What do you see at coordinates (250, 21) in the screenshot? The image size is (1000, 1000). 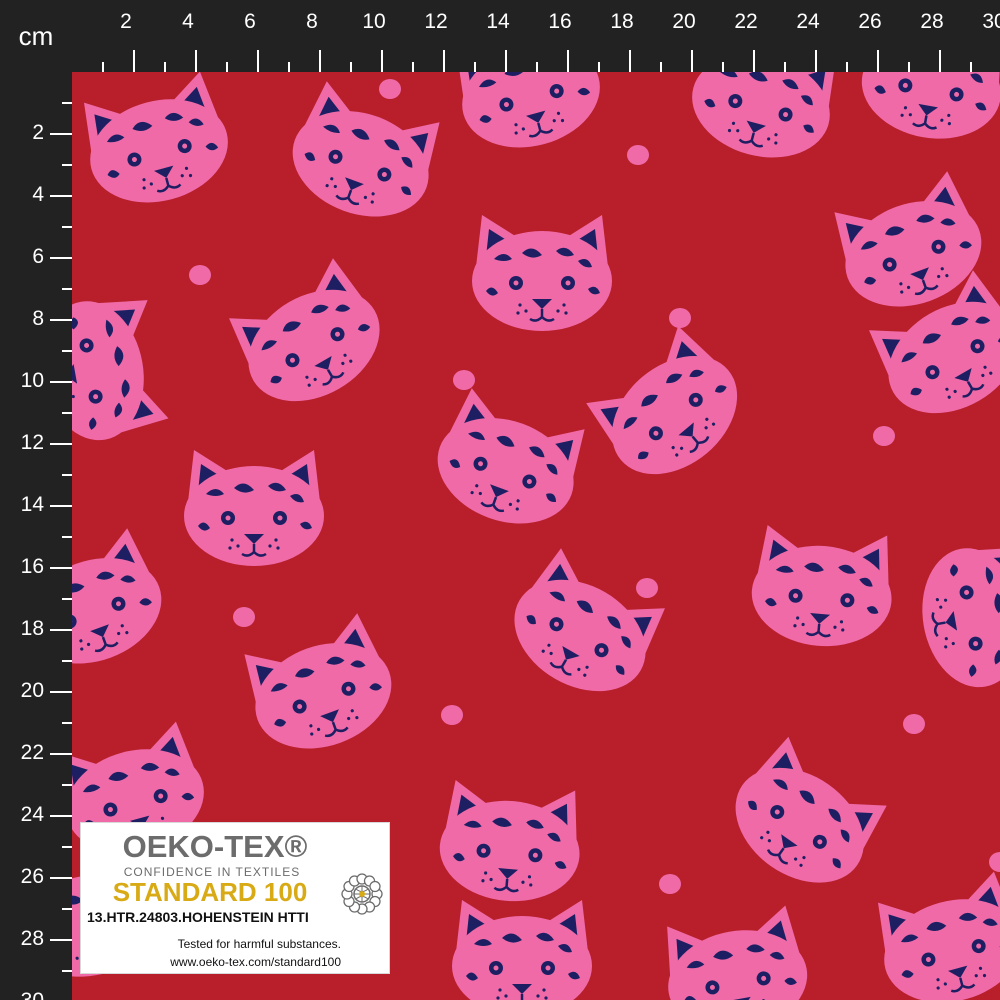 I see `ruler-top-label: 6` at bounding box center [250, 21].